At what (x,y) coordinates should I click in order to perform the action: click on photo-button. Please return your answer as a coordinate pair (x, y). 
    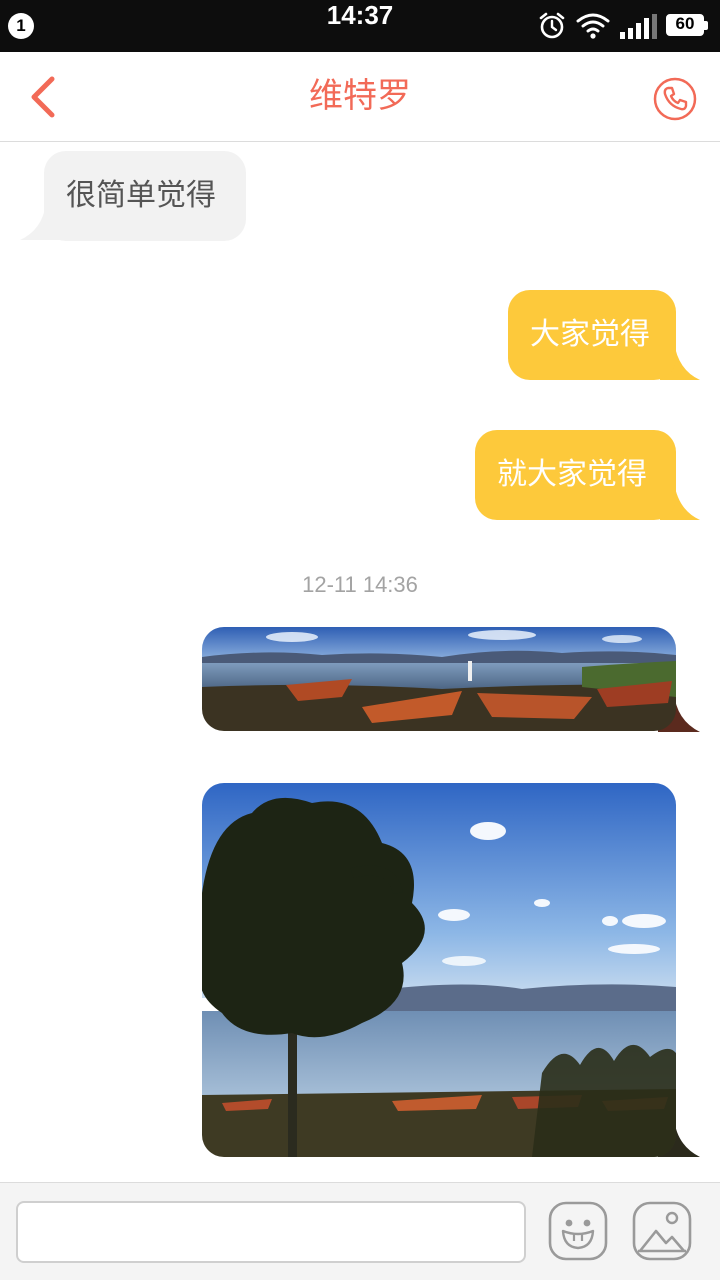
    Looking at the image, I should click on (662, 1231).